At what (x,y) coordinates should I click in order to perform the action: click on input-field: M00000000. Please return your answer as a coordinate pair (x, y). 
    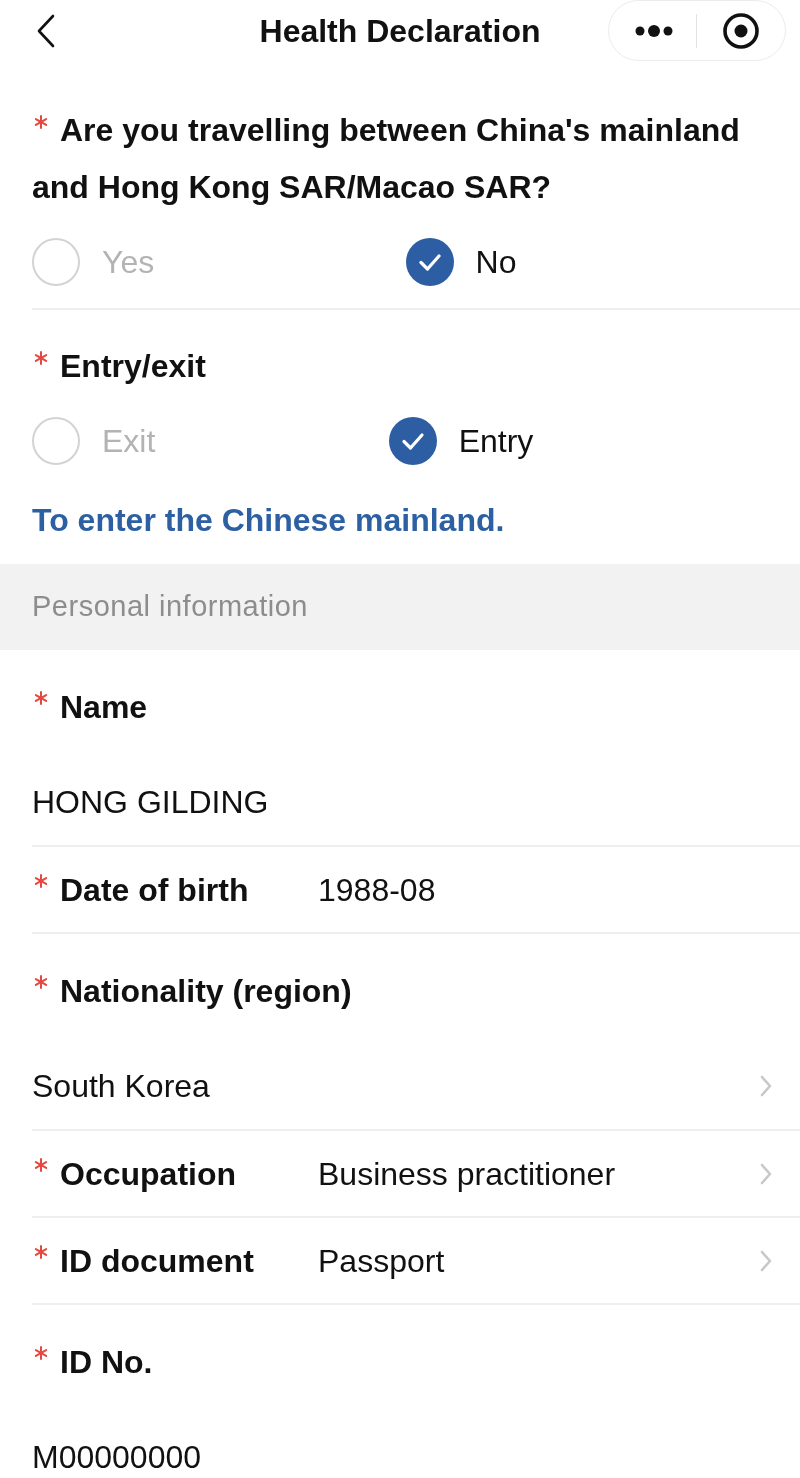
    Looking at the image, I should click on (402, 1457).